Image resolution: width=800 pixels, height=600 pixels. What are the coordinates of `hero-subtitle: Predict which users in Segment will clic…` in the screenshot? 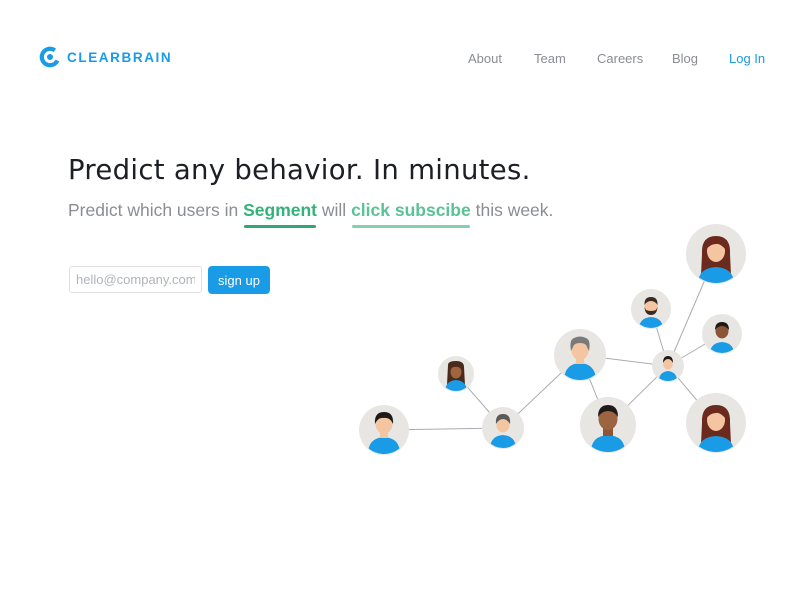 It's located at (311, 214).